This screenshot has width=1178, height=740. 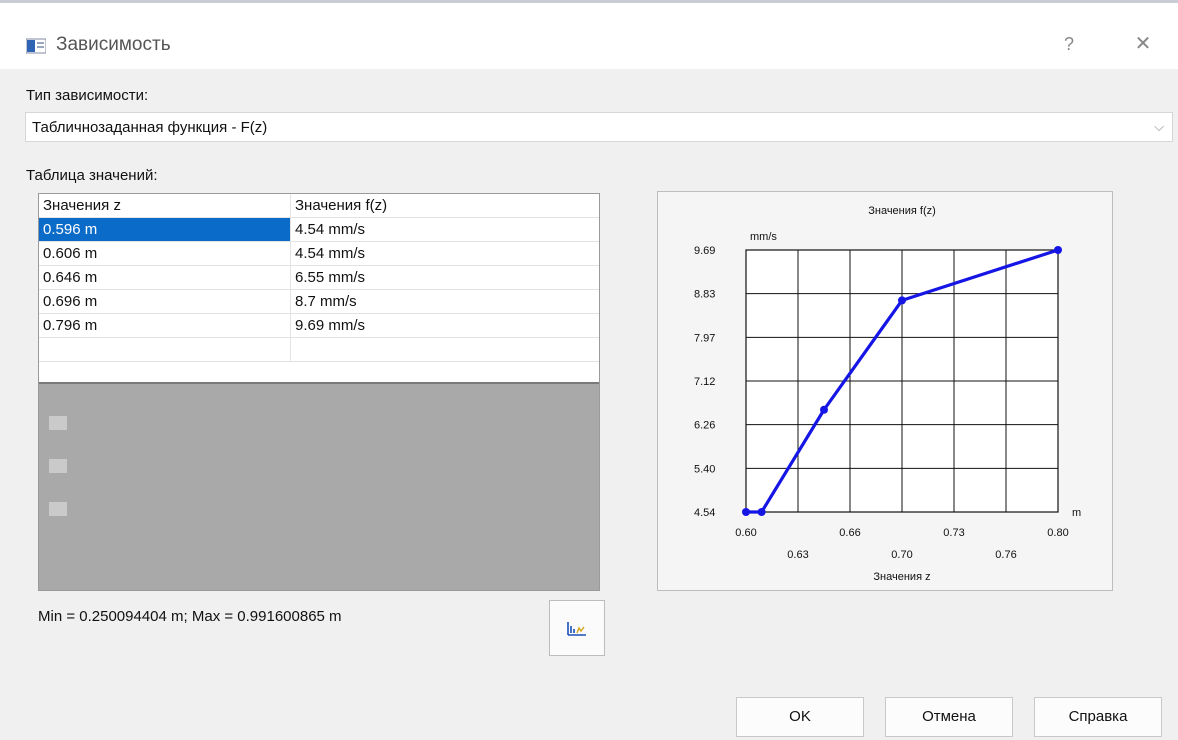 I want to click on dependency-type-select: Табличнозаданная функция - F(z) ⌵, so click(x=599, y=127).